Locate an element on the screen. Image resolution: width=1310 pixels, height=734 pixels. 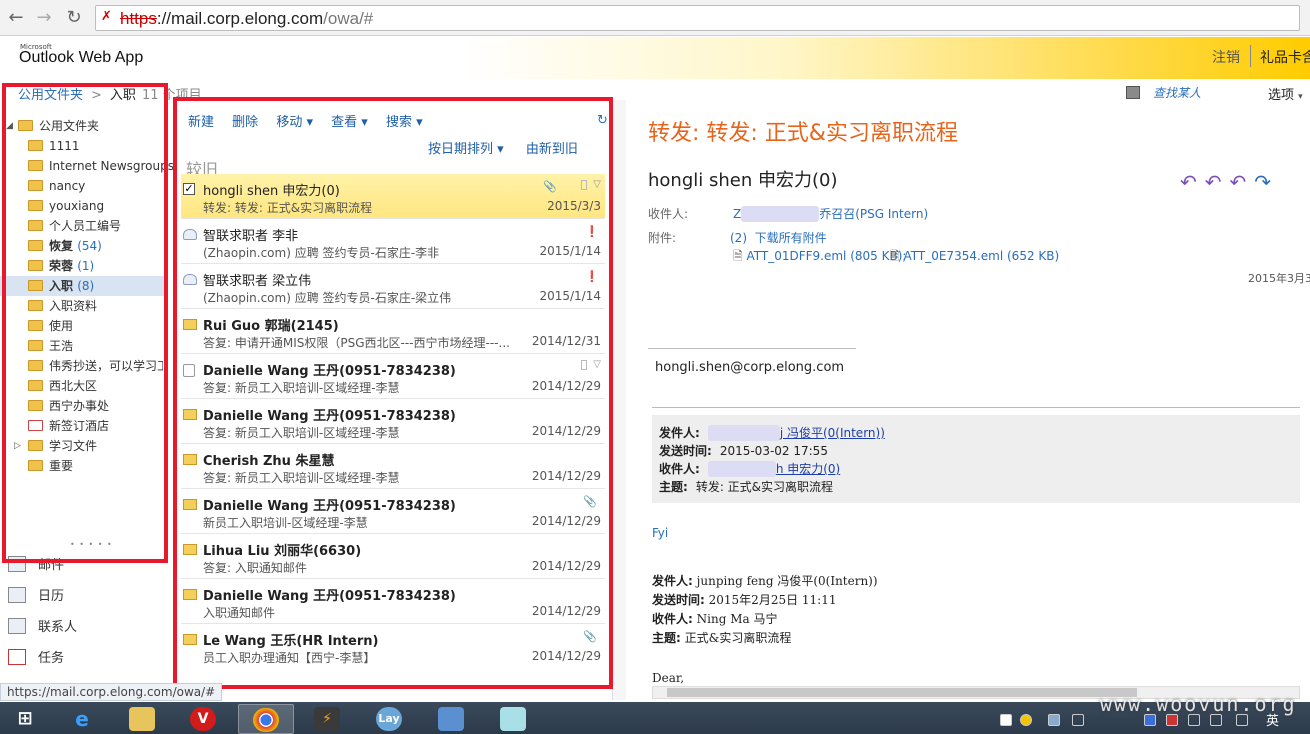
list-scrollbar is located at coordinates (619, 400).